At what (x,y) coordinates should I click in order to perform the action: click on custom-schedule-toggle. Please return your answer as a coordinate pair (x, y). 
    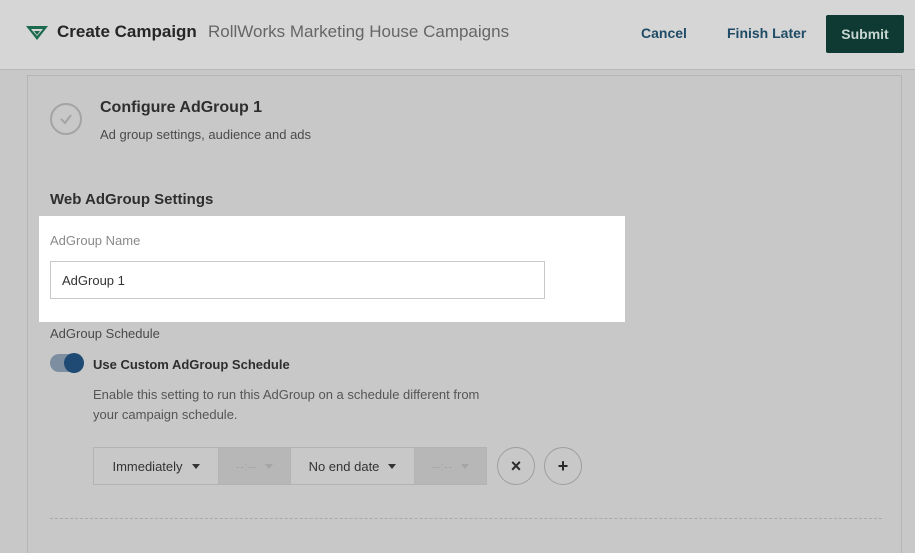
    Looking at the image, I should click on (67, 363).